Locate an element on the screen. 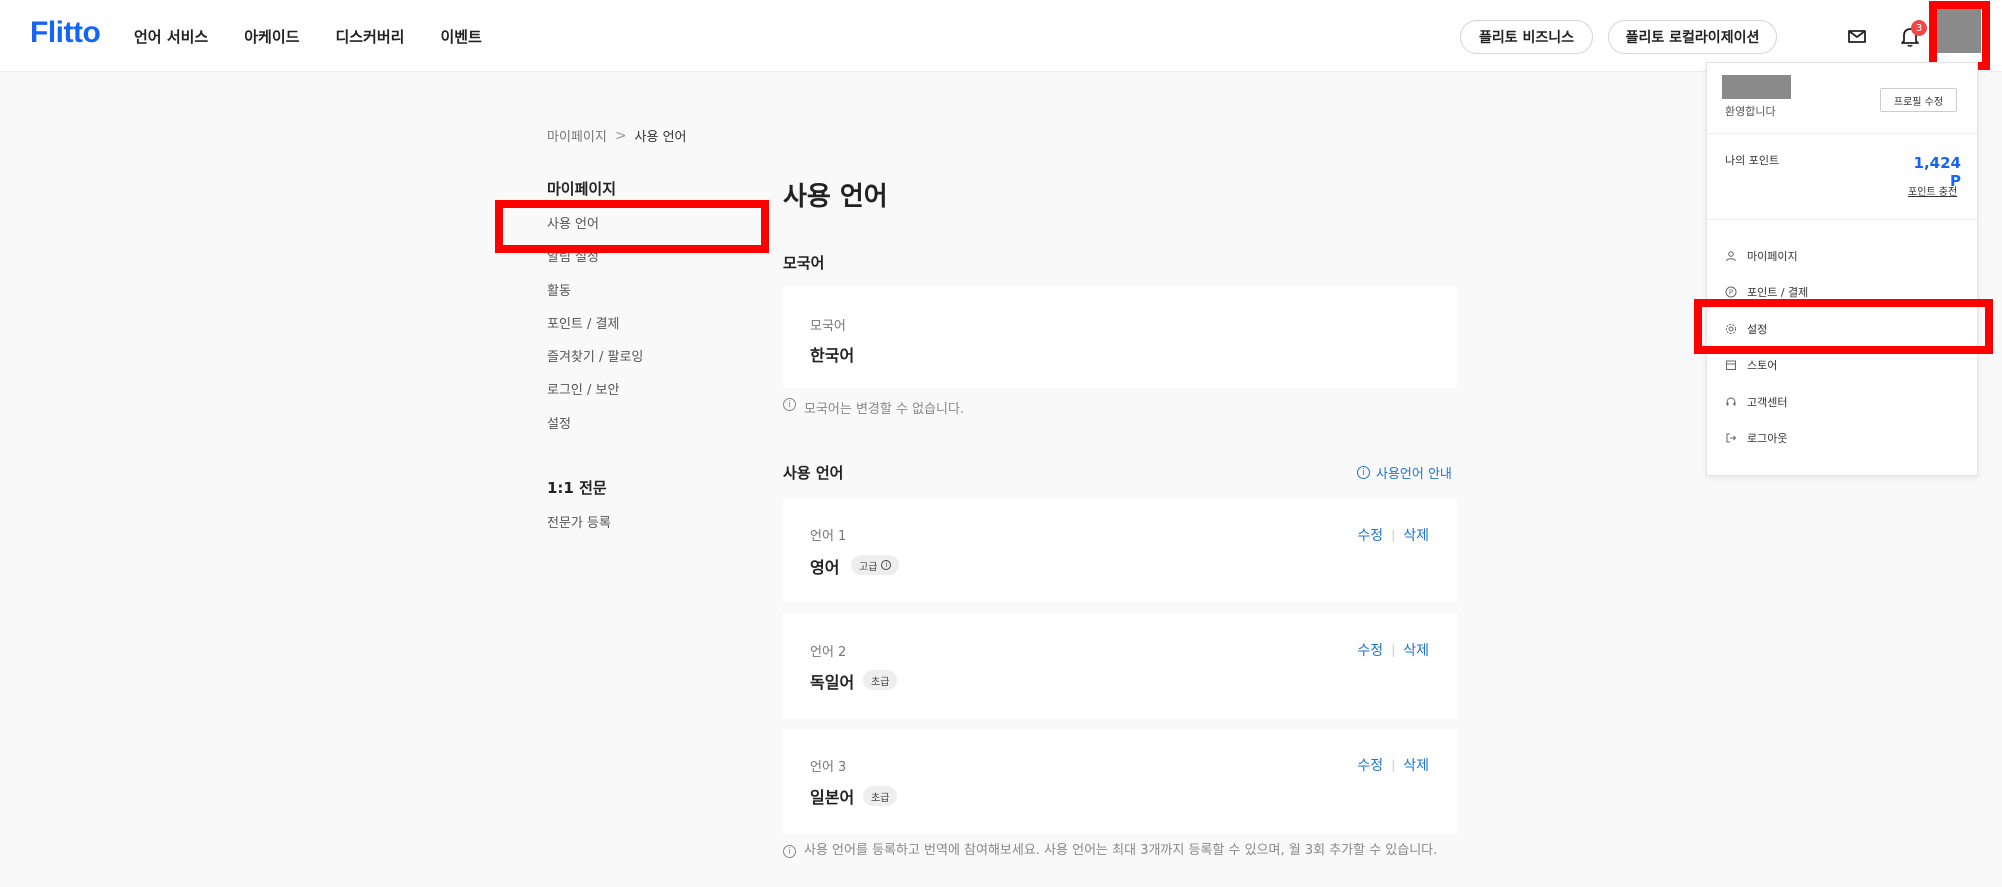  gear-icon is located at coordinates (1731, 329).